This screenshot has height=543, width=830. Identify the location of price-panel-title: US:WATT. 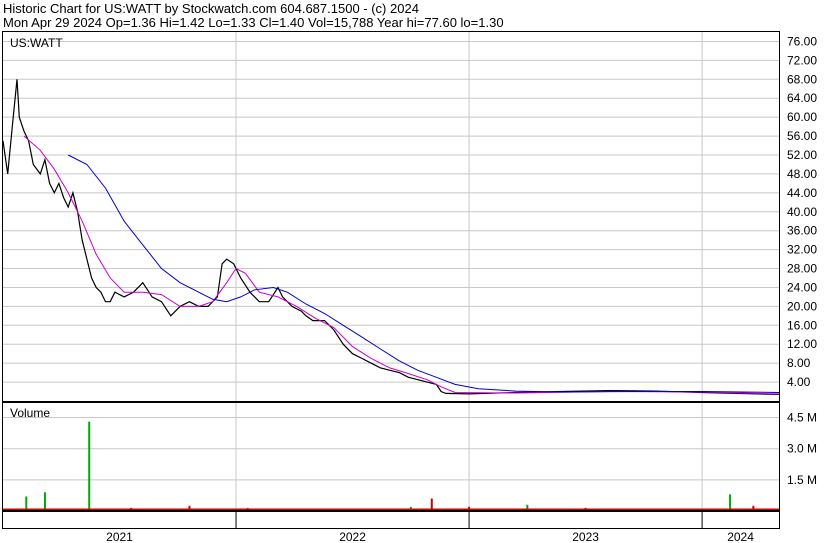
(36, 43).